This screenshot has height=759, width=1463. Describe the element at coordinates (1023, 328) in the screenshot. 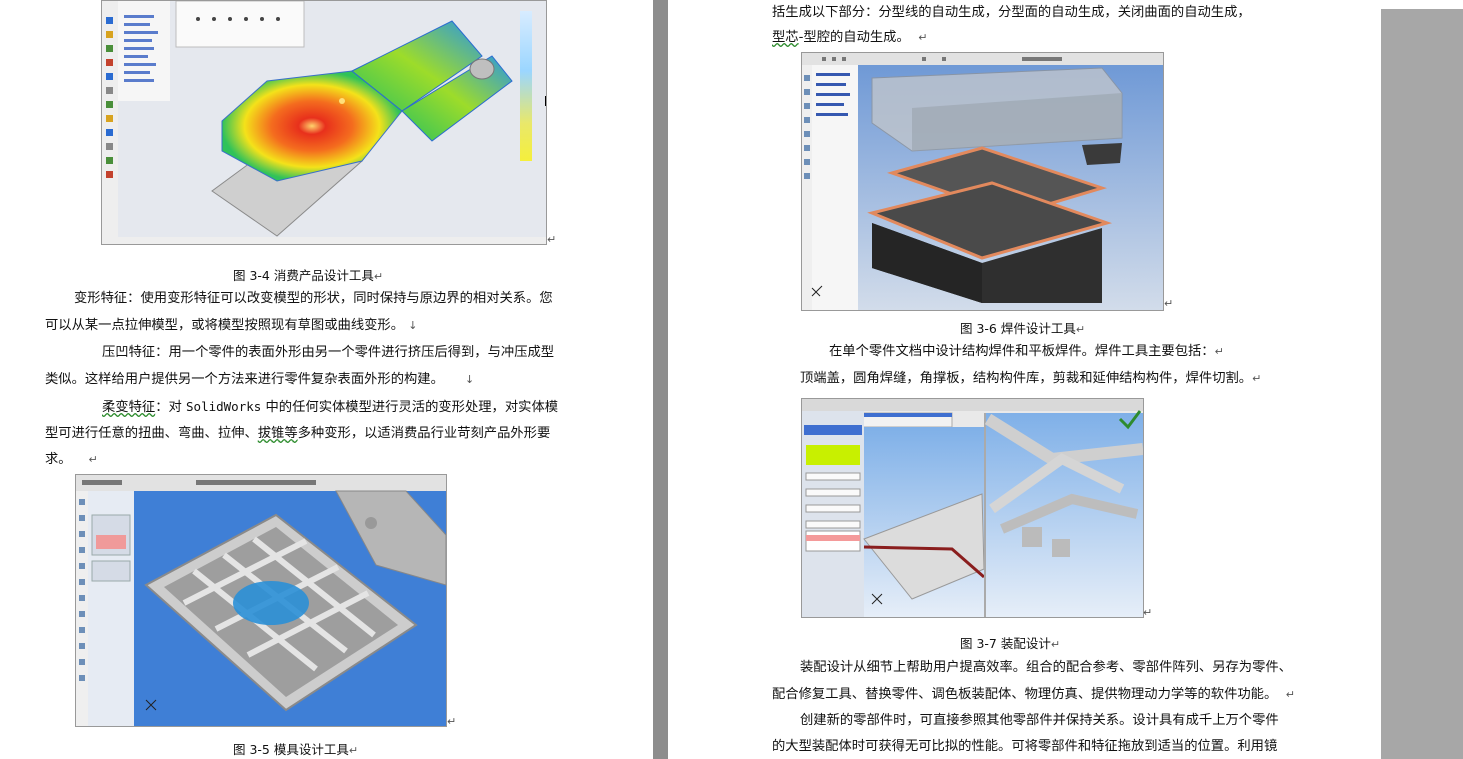

I see `caption-figure-3-6: 图 3-6 焊件设计工具↵` at that location.